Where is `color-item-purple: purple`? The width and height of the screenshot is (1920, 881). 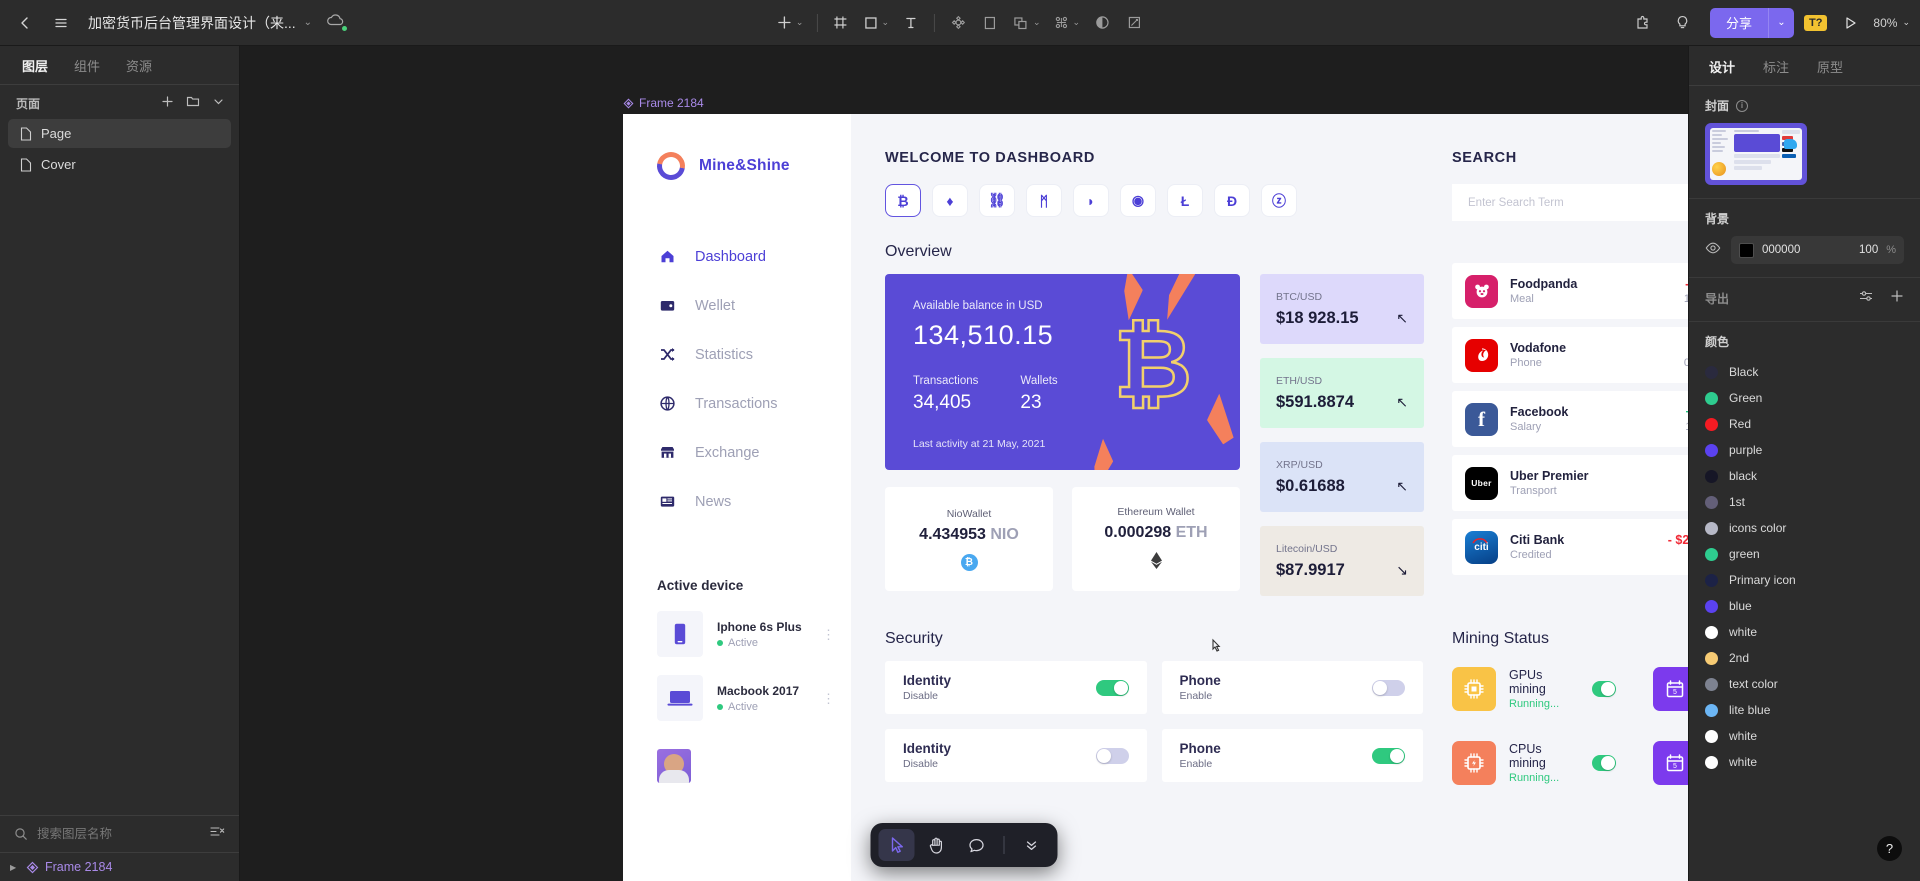
color-item-purple: purple is located at coordinates (1804, 450).